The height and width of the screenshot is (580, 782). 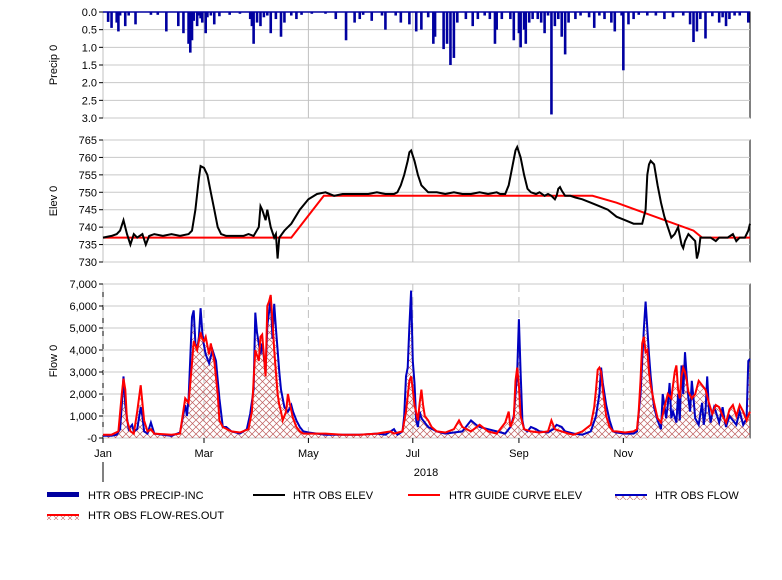 What do you see at coordinates (519, 454) in the screenshot?
I see `x-tick-label: Sep` at bounding box center [519, 454].